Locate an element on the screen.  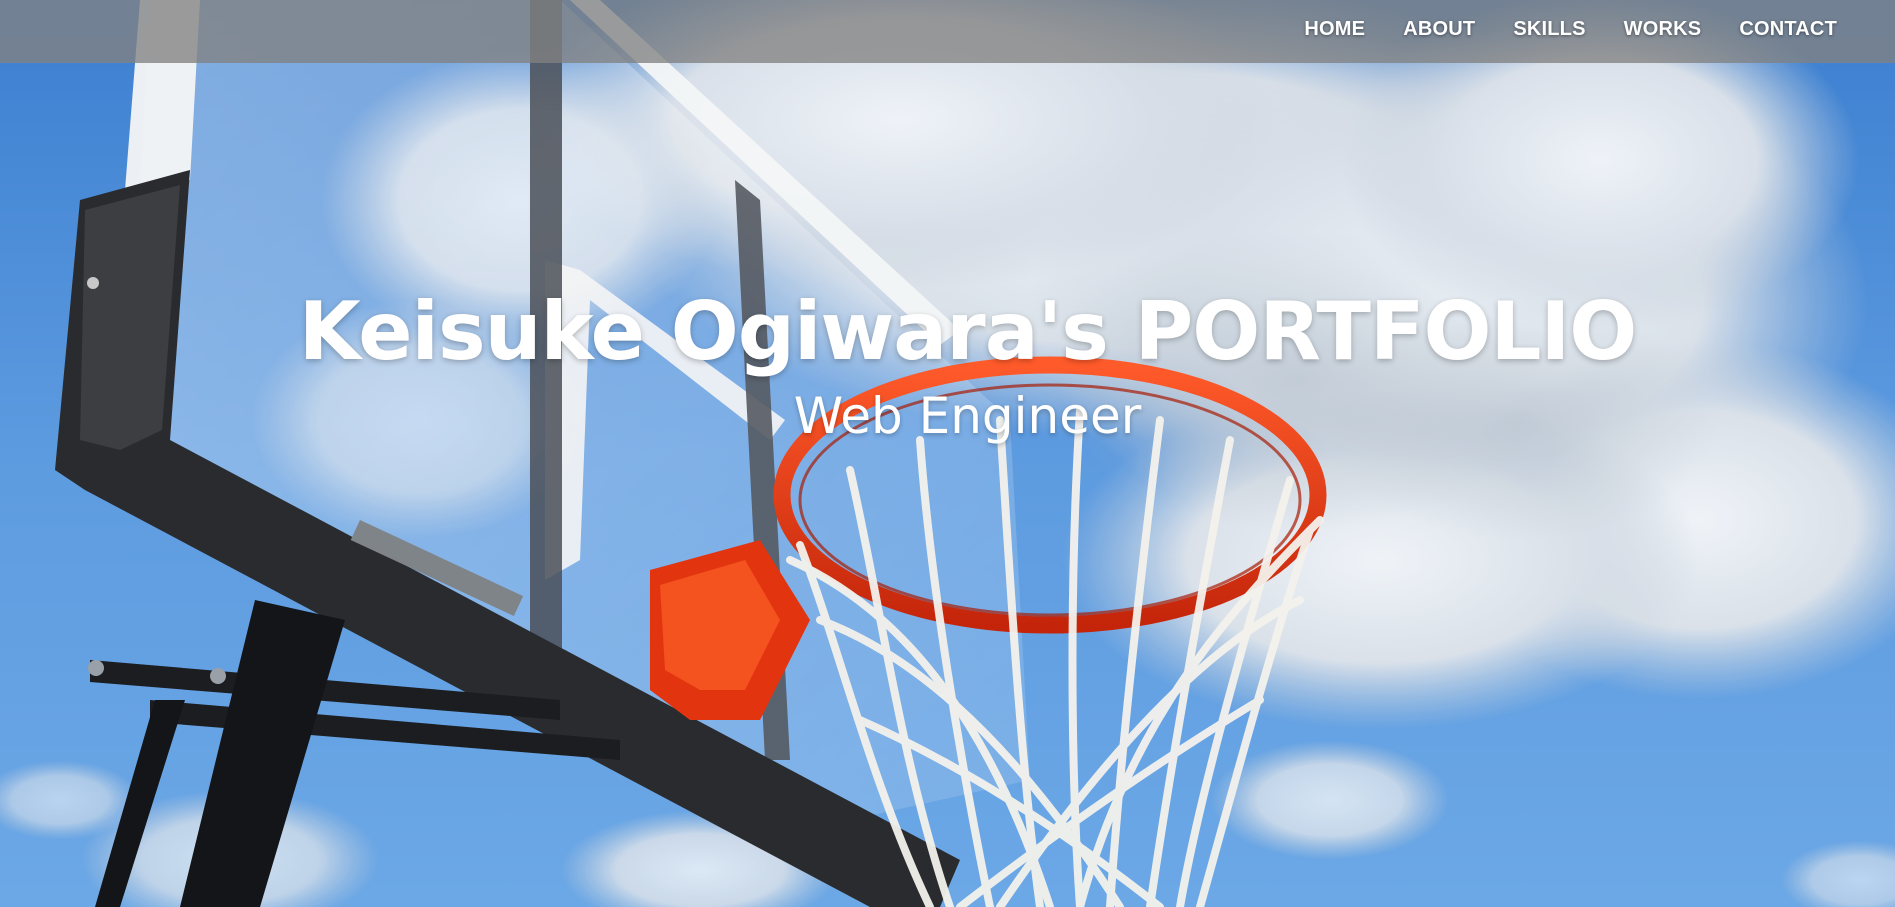
nav-link-skills: SKILLS is located at coordinates (1549, 29).